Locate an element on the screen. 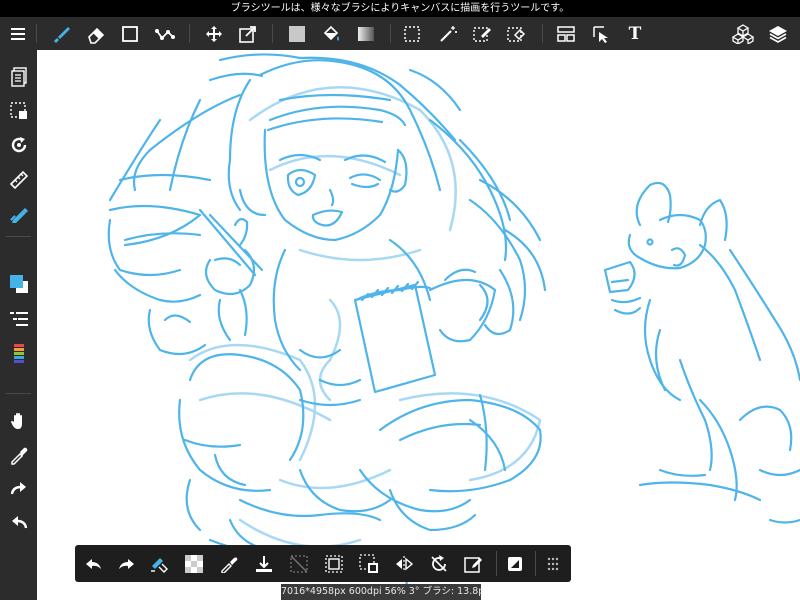 This screenshot has width=800, height=600. rectangle-shape-icon is located at coordinates (130, 33).